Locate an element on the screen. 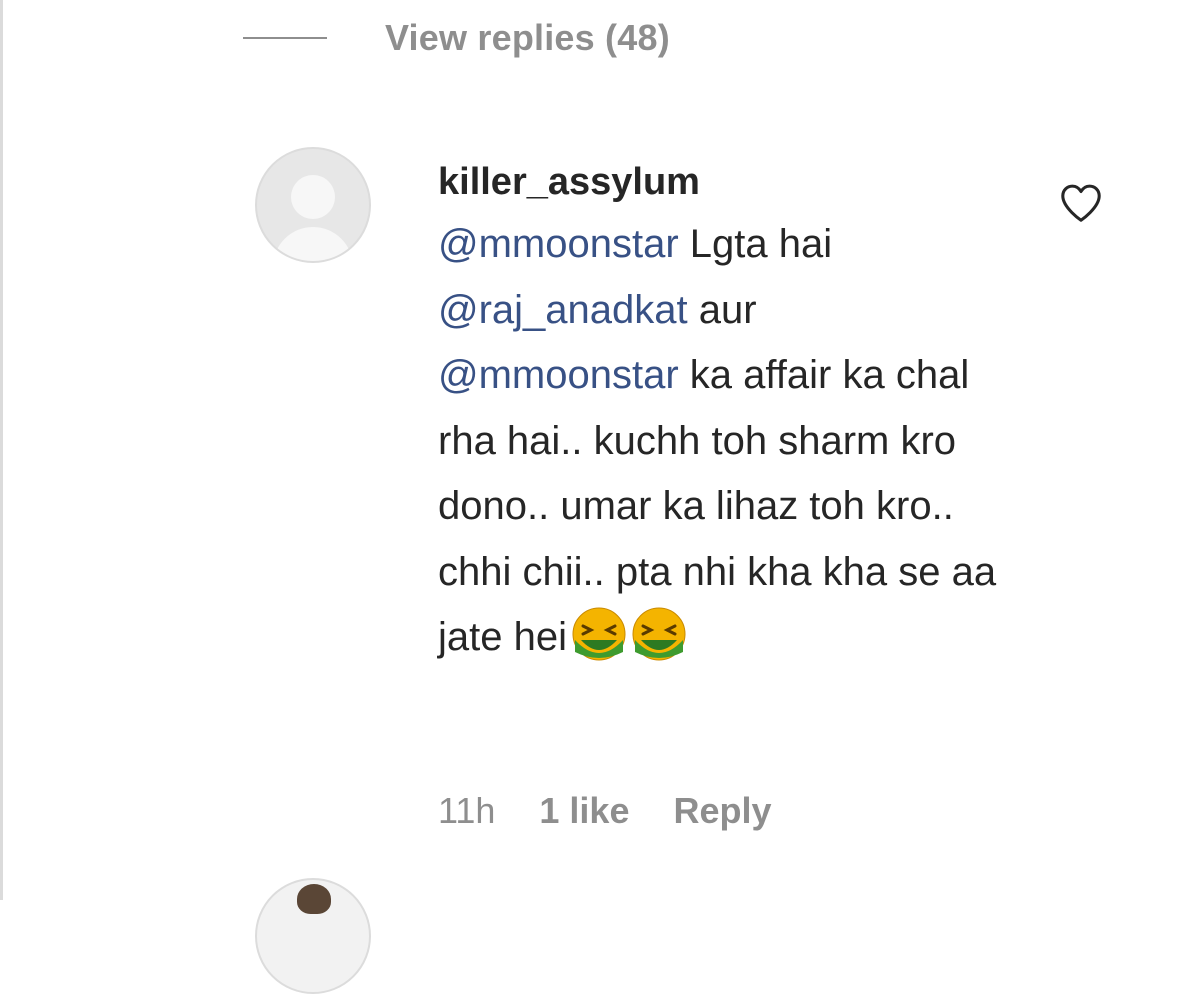  comment-meta: 11h 1 like Reply is located at coordinates (605, 811).